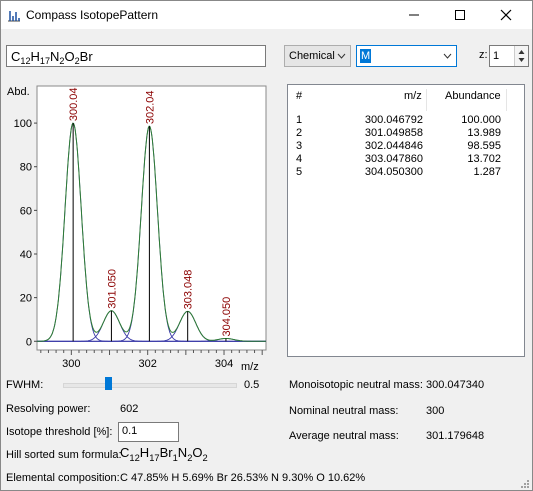 This screenshot has width=533, height=491. What do you see at coordinates (266, 15) in the screenshot?
I see `title-bar: Compass IsotopePattern` at bounding box center [266, 15].